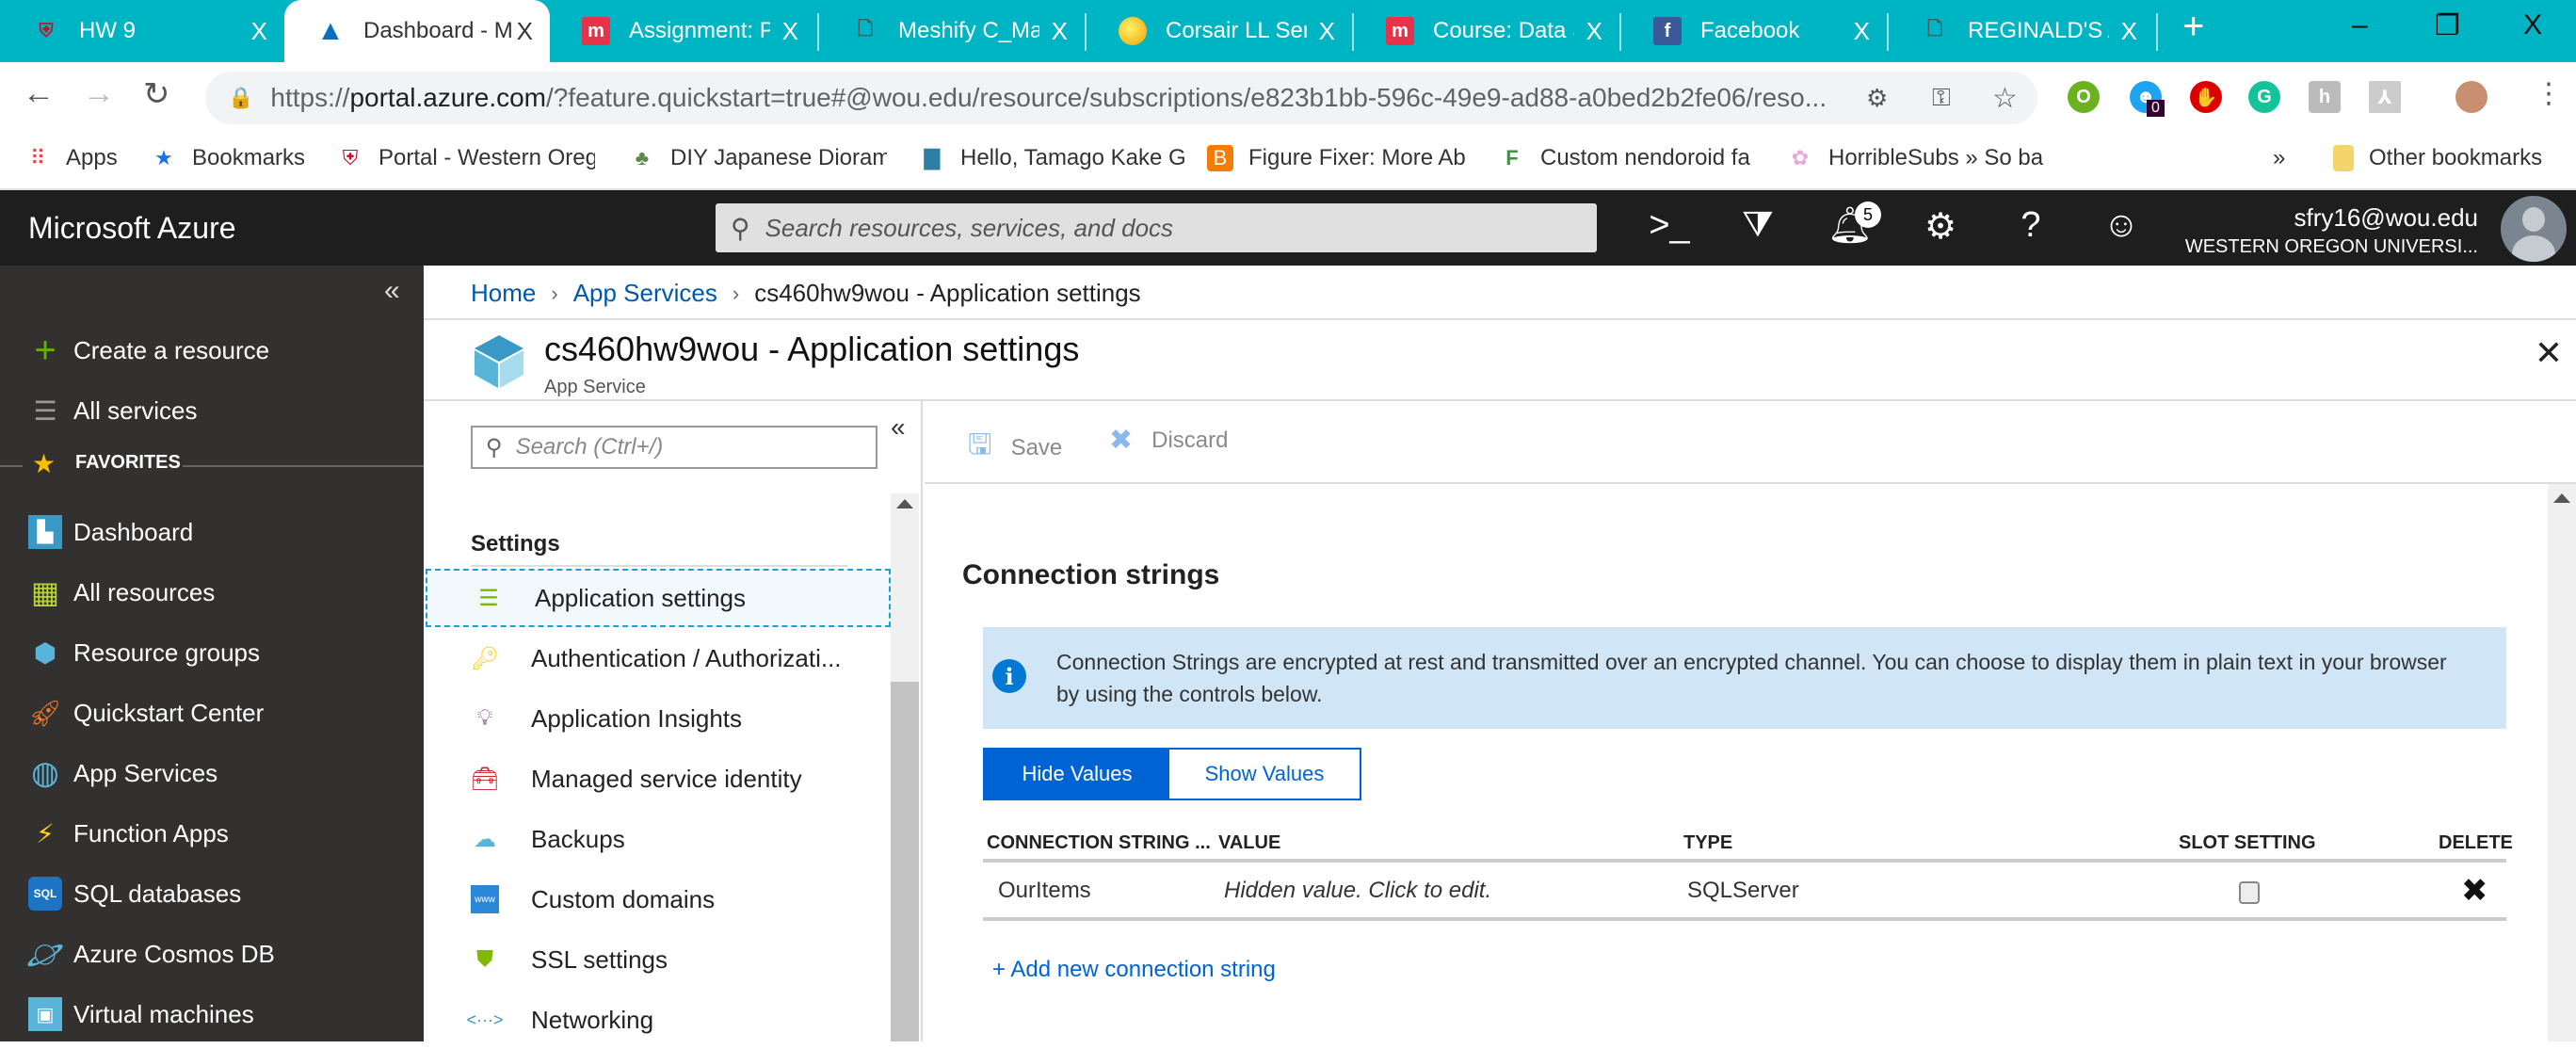 This screenshot has width=2576, height=1049. I want to click on bookmark-item: ⛨ Portal - Western Oreg, so click(466, 158).